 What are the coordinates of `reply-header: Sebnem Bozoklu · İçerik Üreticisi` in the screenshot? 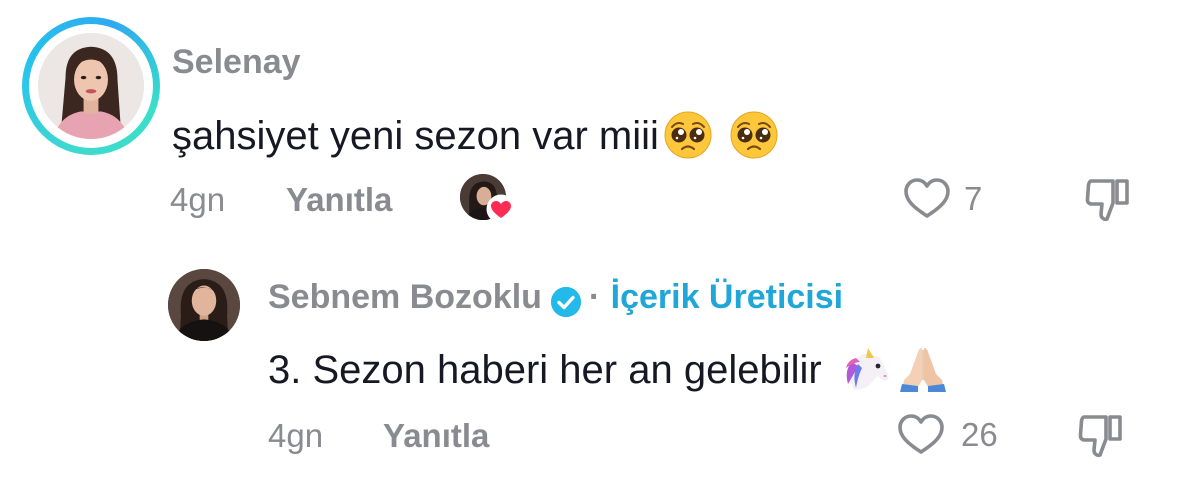 It's located at (555, 301).